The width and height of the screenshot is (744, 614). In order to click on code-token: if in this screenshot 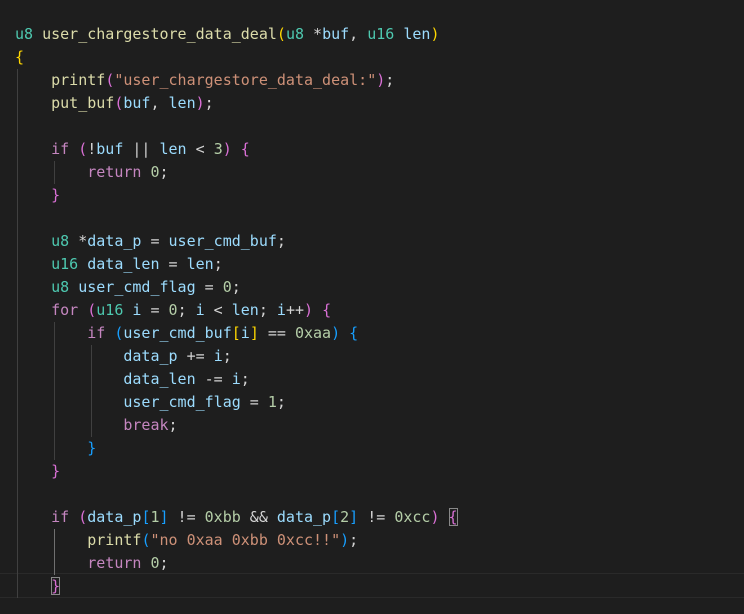, I will do `click(60, 517)`.